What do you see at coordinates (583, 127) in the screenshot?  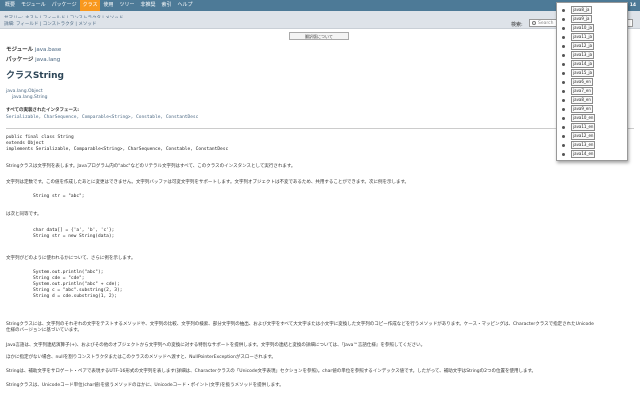 I see `version-option-label: java11_en` at bounding box center [583, 127].